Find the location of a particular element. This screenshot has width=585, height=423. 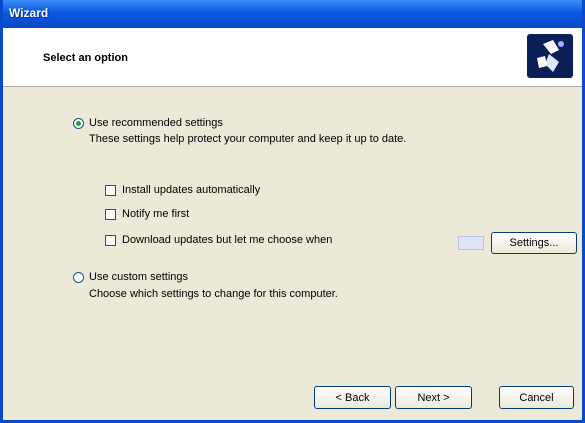

title-bar: Wizard is located at coordinates (292, 14).